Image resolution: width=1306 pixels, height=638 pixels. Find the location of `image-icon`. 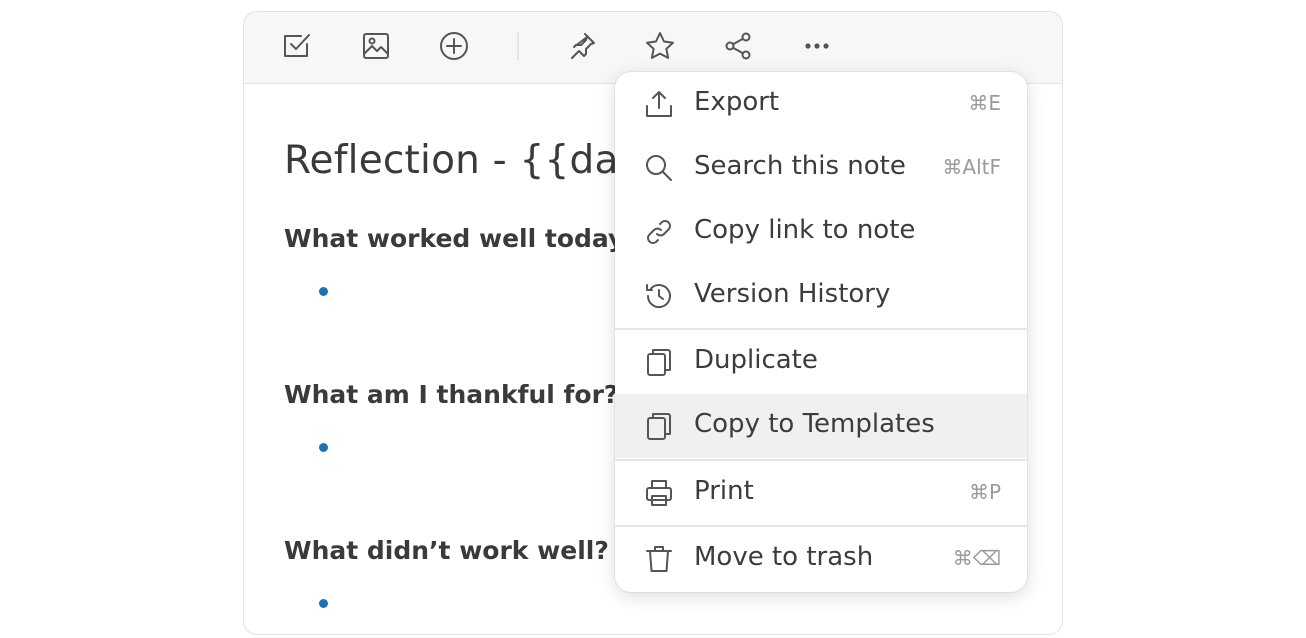

image-icon is located at coordinates (376, 46).